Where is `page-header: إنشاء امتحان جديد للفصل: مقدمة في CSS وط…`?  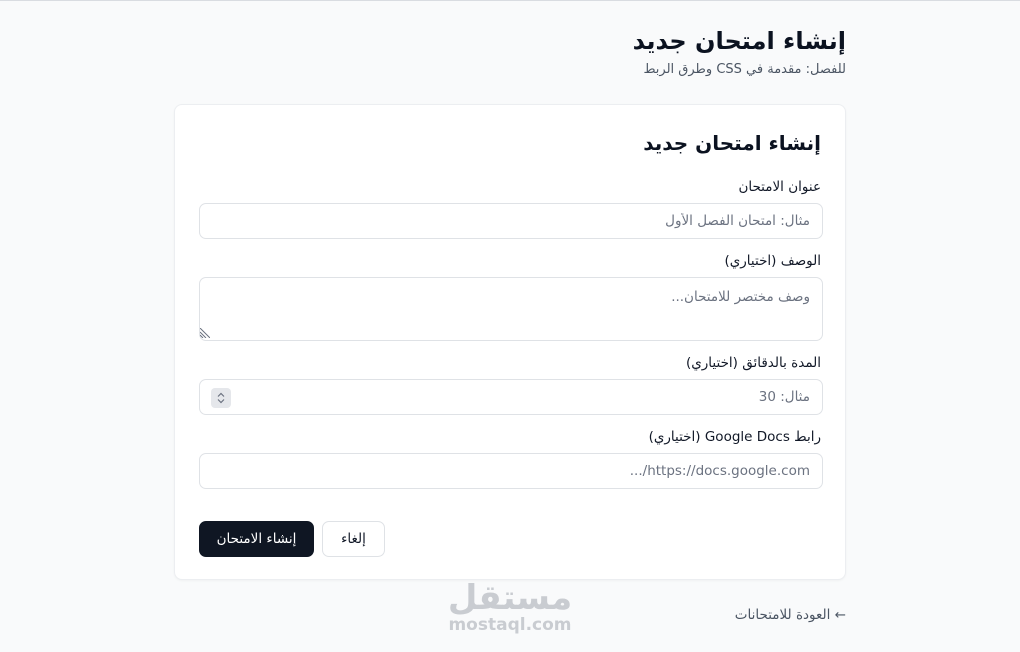
page-header: إنشاء امتحان جديد للفصل: مقدمة في CSS وط… is located at coordinates (510, 52).